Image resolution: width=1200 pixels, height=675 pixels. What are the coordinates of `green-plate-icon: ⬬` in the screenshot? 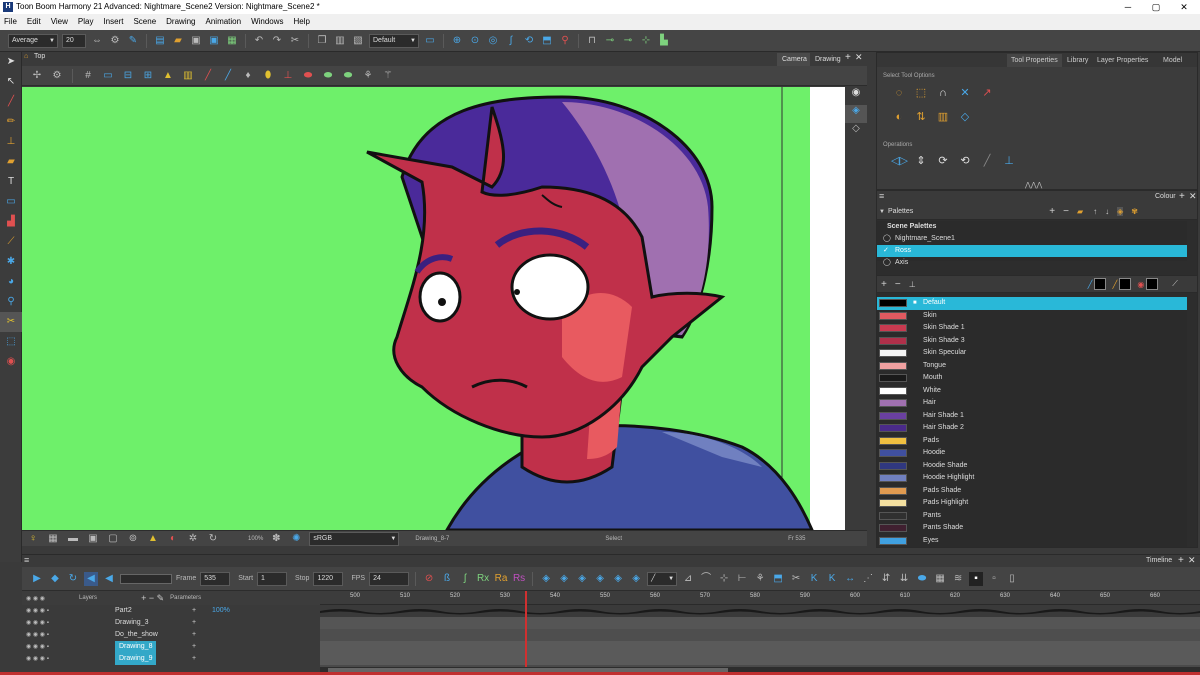 It's located at (328, 76).